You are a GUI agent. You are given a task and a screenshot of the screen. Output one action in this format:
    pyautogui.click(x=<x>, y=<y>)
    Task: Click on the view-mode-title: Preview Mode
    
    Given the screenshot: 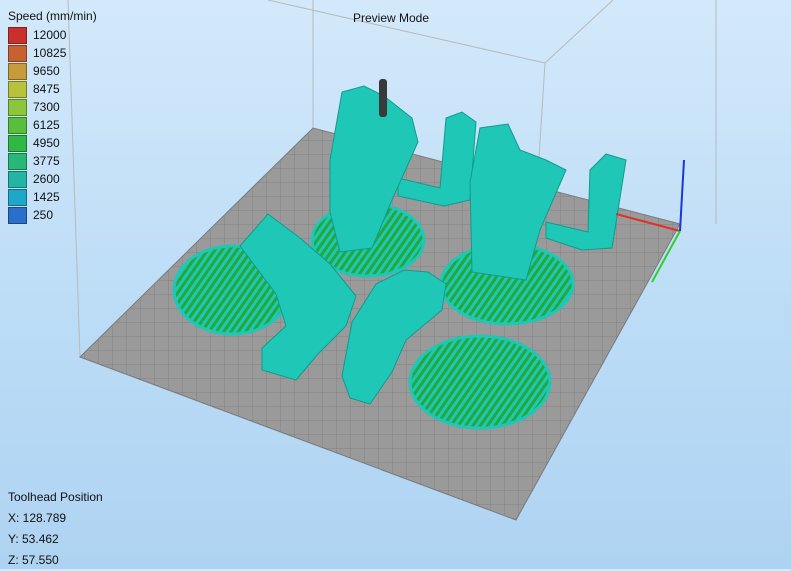 What is the action you would take?
    pyautogui.click(x=391, y=18)
    